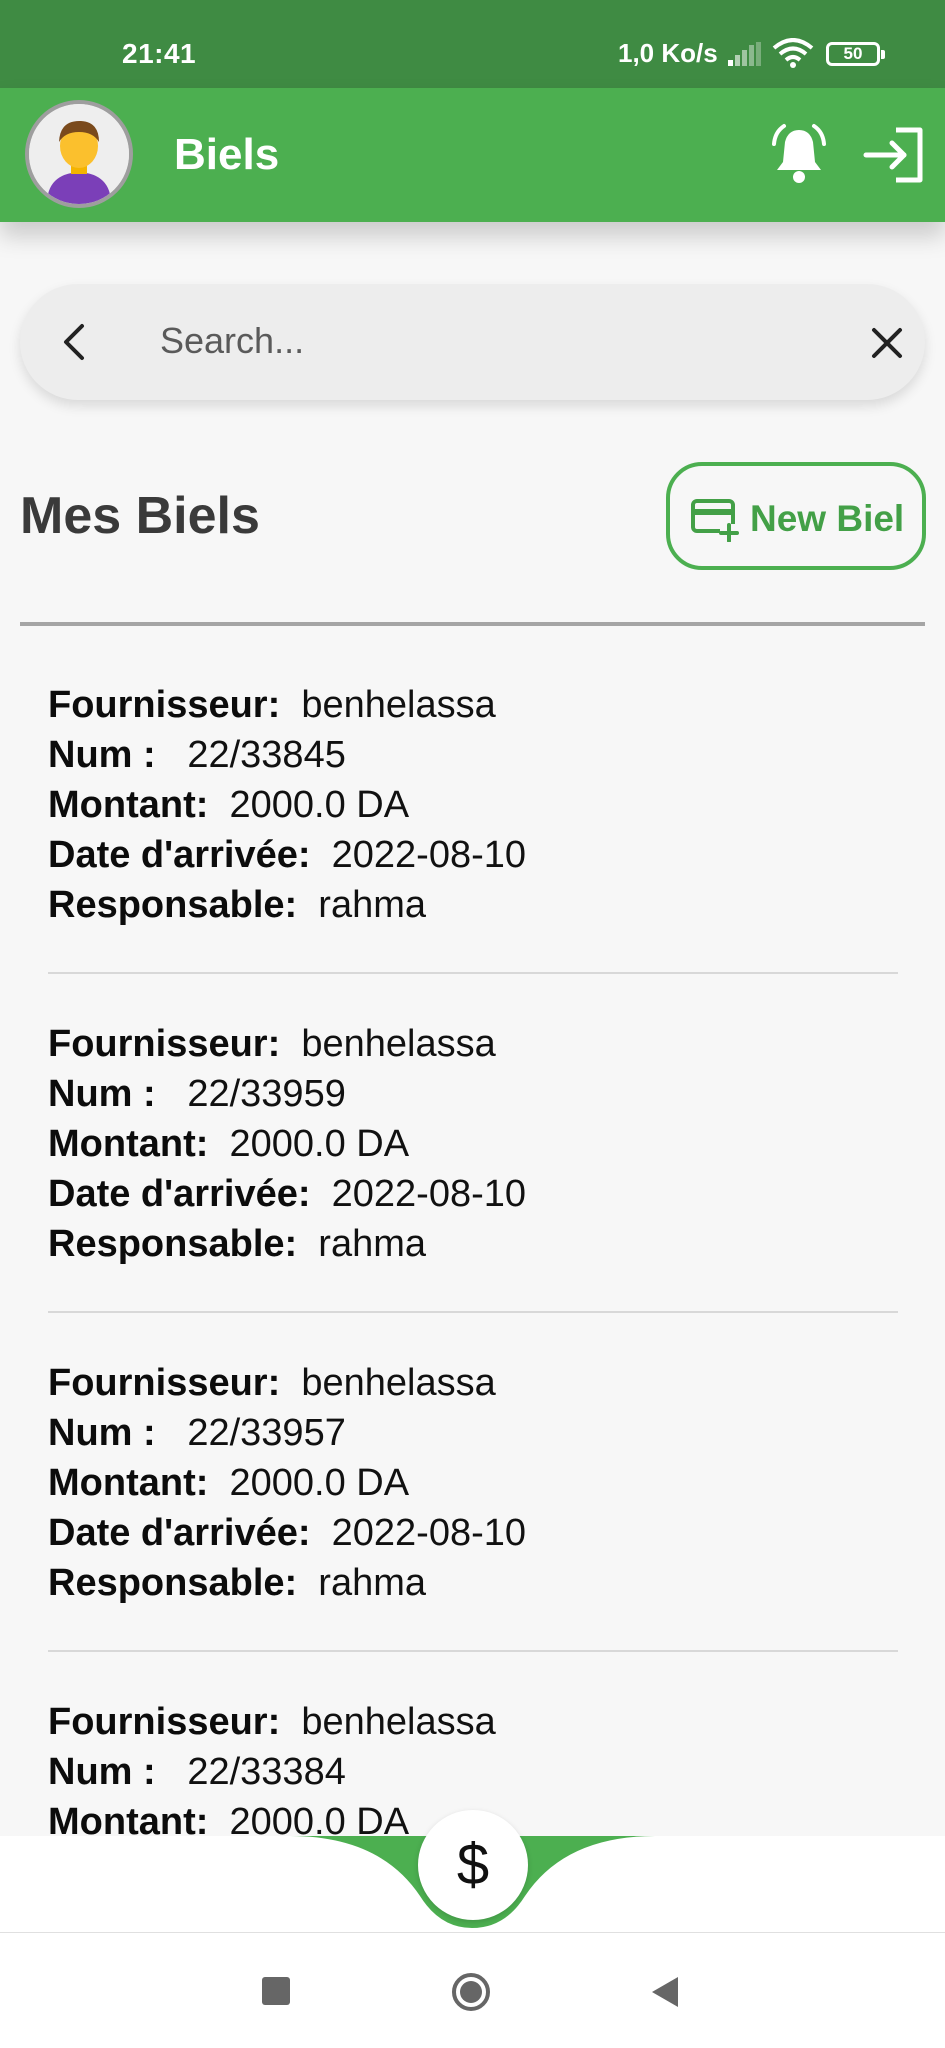  I want to click on signal-icon, so click(744, 54).